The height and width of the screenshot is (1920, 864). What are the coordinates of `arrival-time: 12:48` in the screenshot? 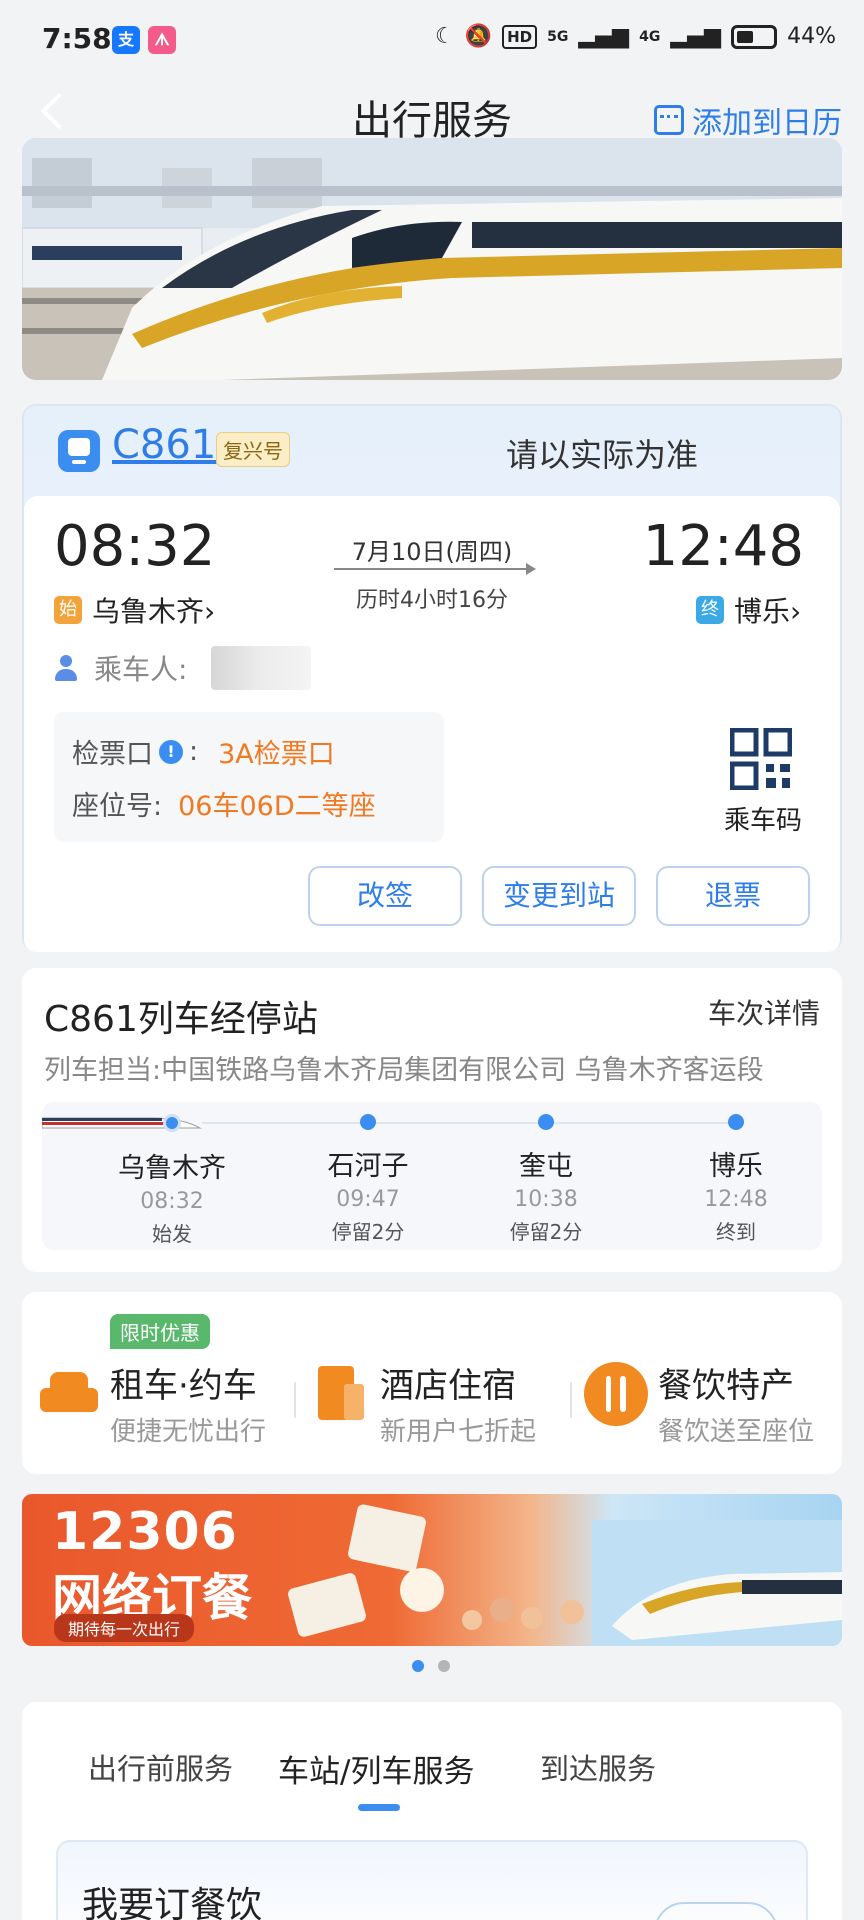 It's located at (723, 546).